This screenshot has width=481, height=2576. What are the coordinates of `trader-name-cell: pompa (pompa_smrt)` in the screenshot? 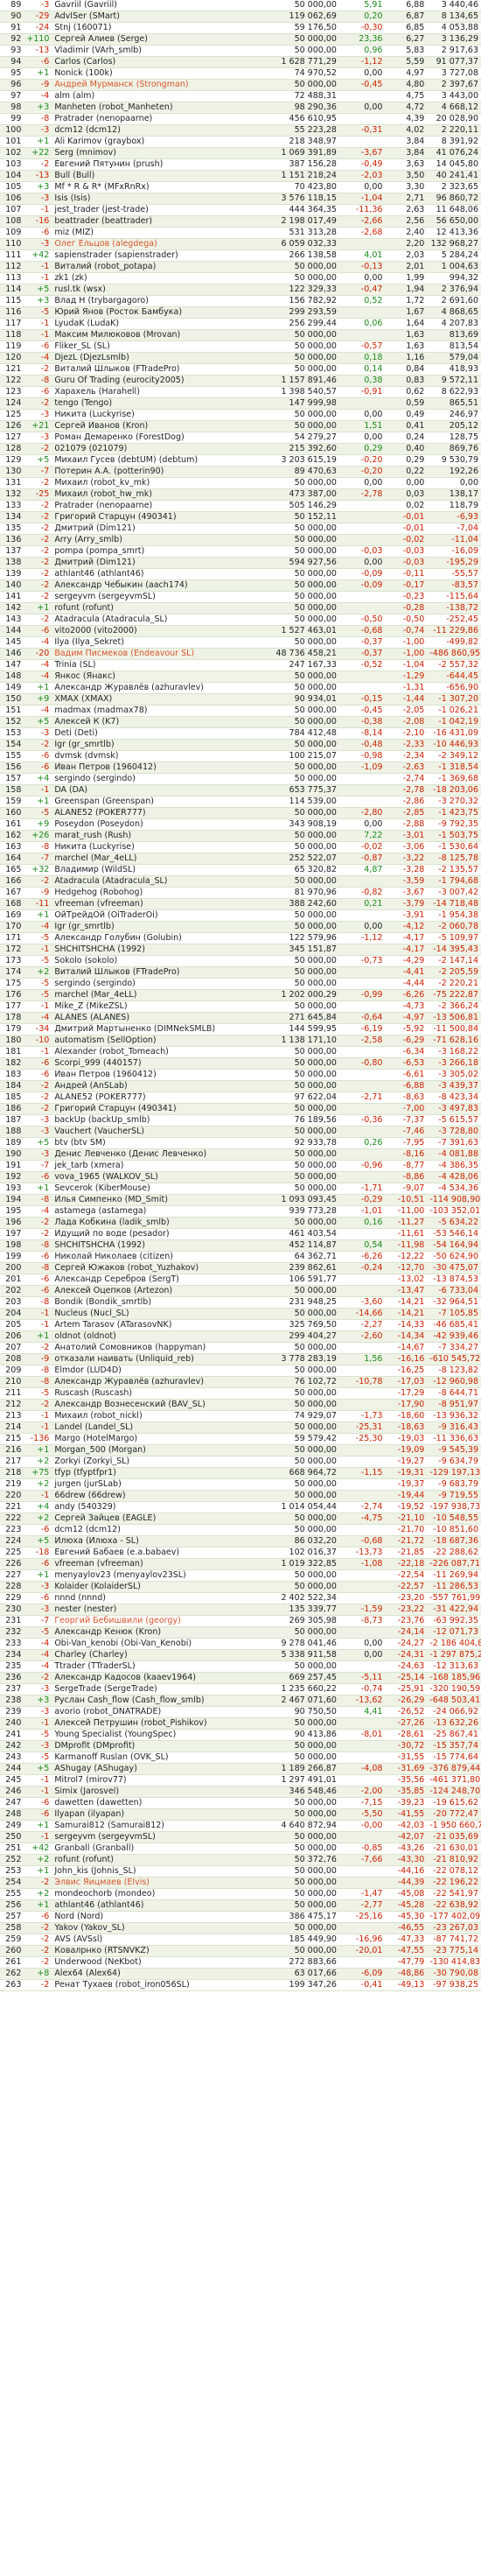 It's located at (161, 552).